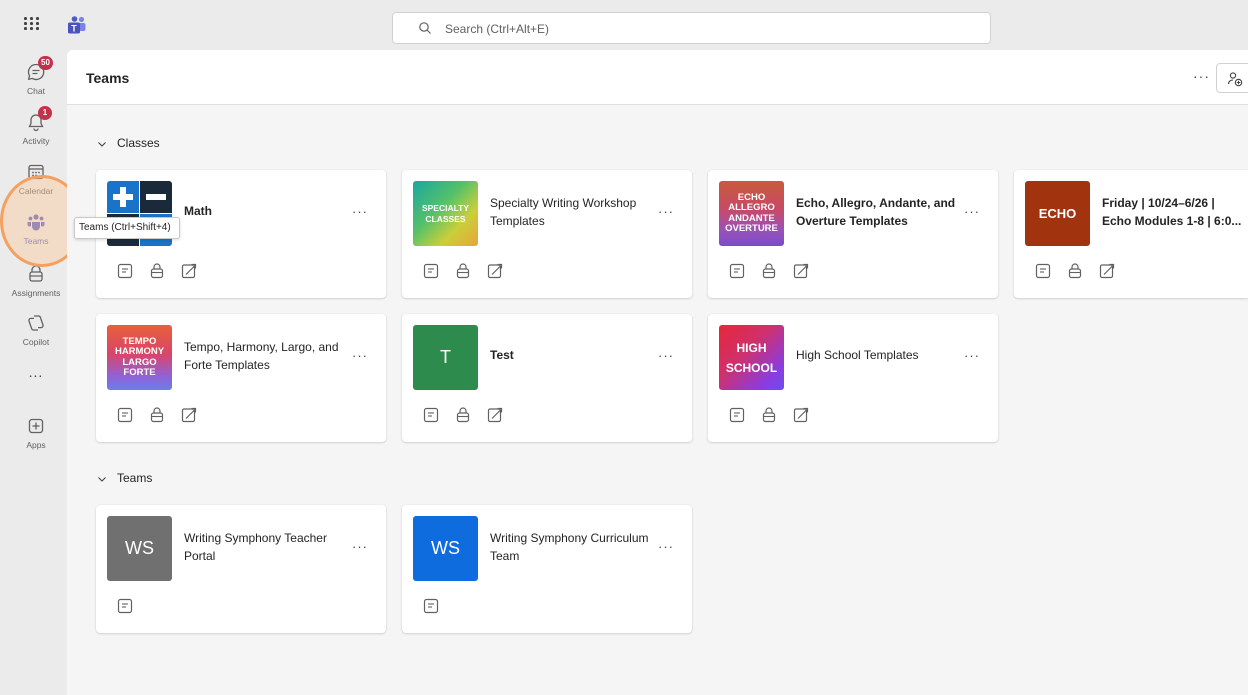 The height and width of the screenshot is (695, 1248). I want to click on classes-section-header: Classes, so click(128, 145).